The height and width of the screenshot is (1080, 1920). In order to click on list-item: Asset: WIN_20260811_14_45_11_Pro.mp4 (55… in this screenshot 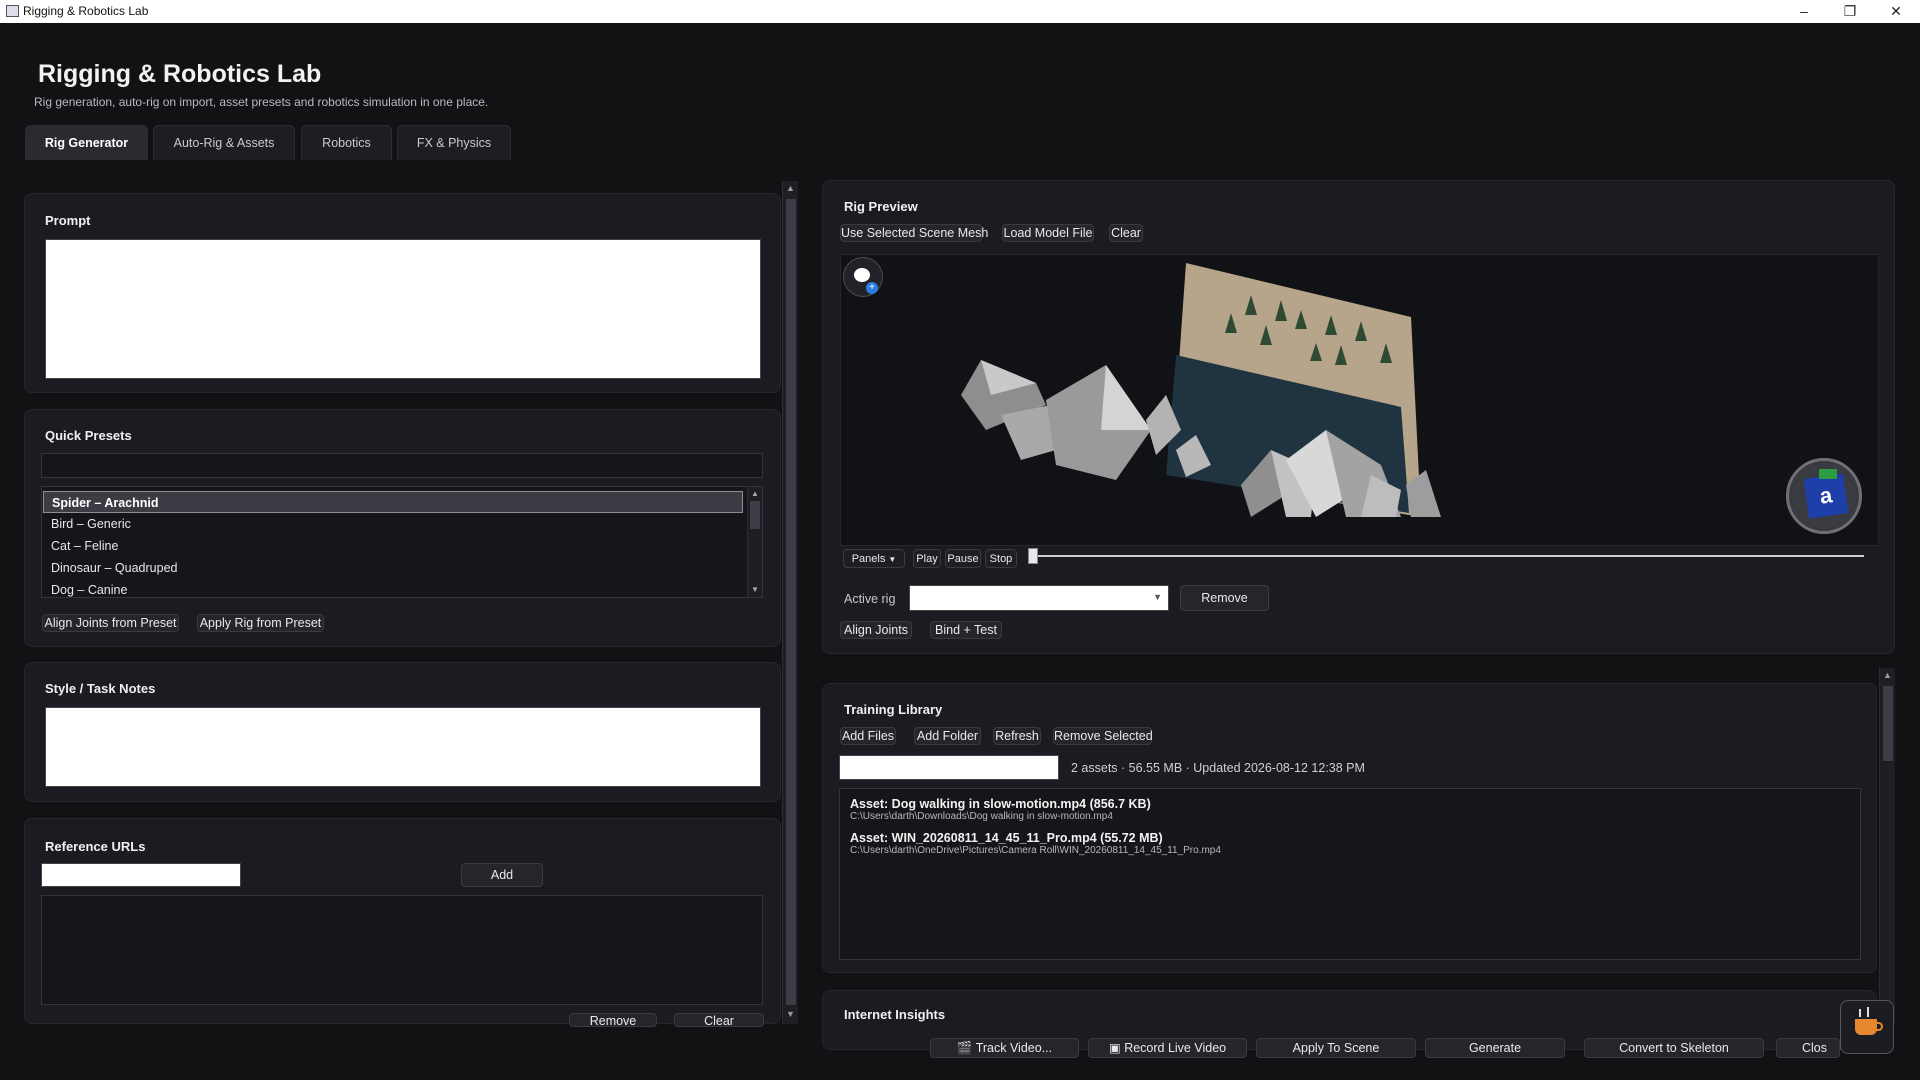, I will do `click(1035, 843)`.